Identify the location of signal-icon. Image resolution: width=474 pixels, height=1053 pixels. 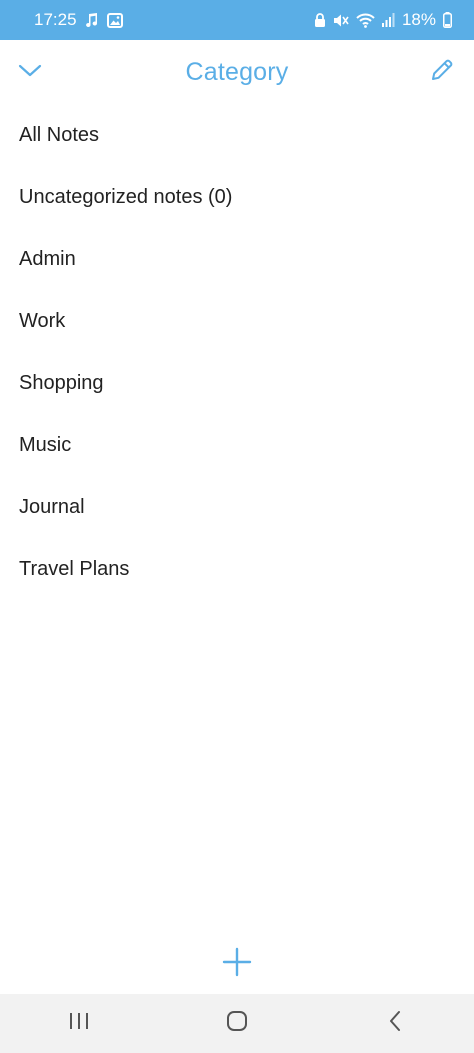
(388, 20).